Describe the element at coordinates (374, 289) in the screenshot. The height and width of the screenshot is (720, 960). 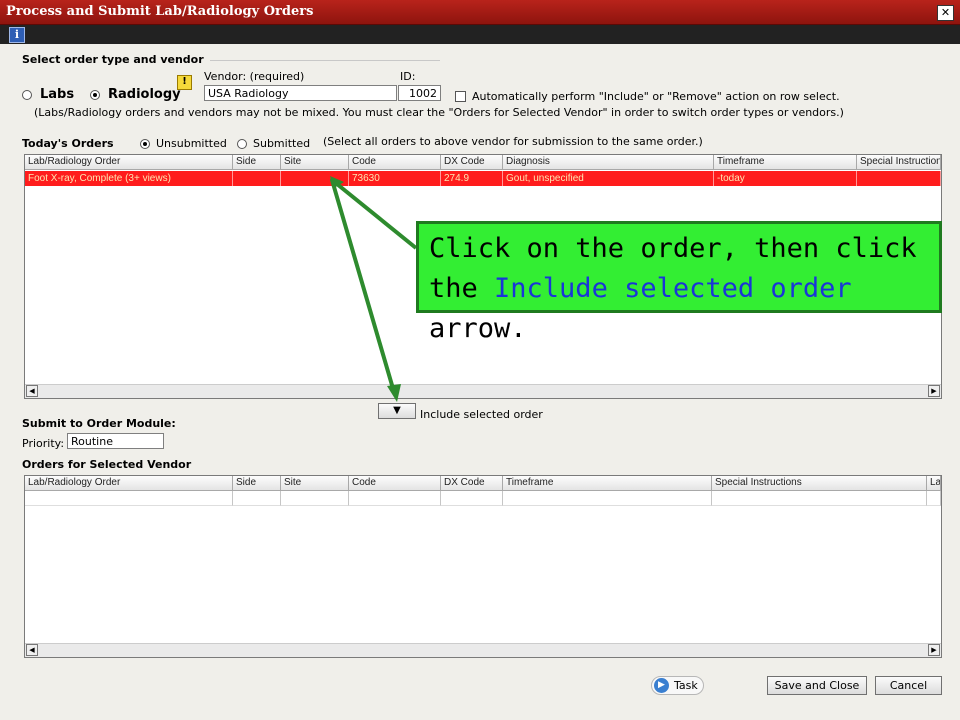
I see `tutorial-arrow` at that location.